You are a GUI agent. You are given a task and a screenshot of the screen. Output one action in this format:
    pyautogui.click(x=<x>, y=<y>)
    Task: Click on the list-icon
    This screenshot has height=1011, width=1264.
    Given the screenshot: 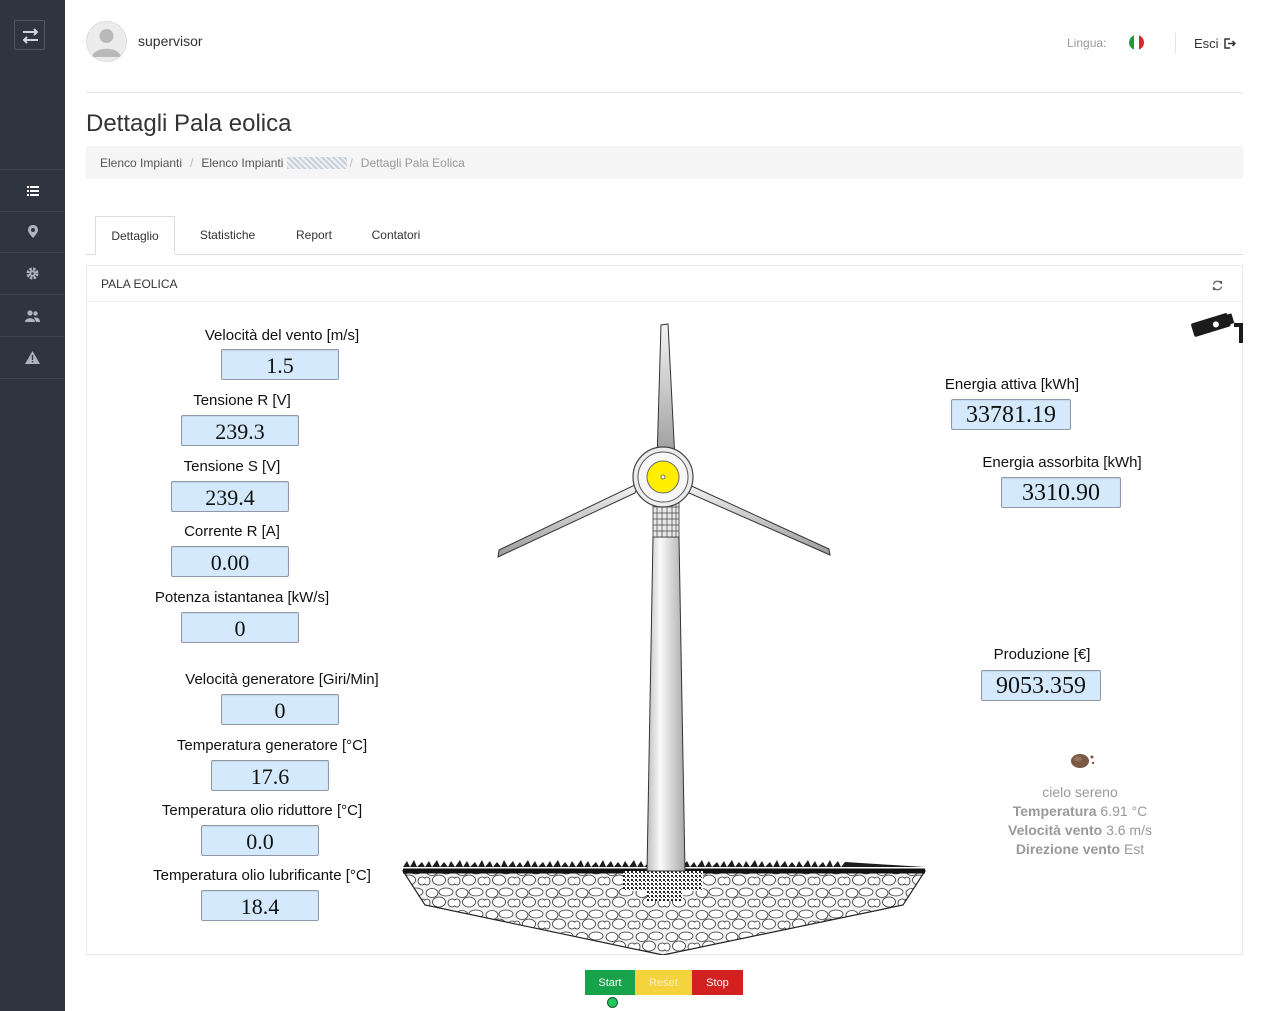 What is the action you would take?
    pyautogui.click(x=32, y=190)
    